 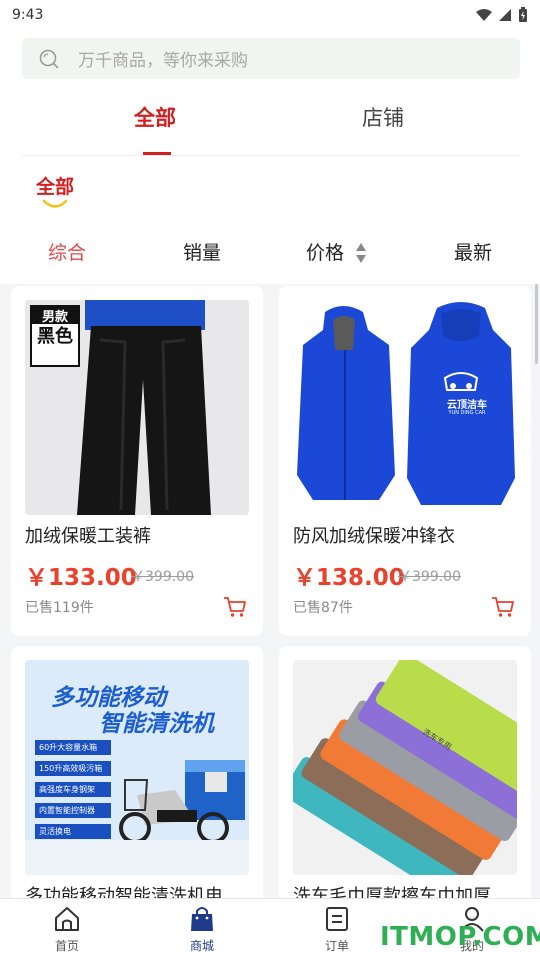 I want to click on image-feature-list: 60升大容量水箱 150升高效吸污箱 高强度车身钢架 内置智能控制器 灵活换电, so click(x=73, y=789).